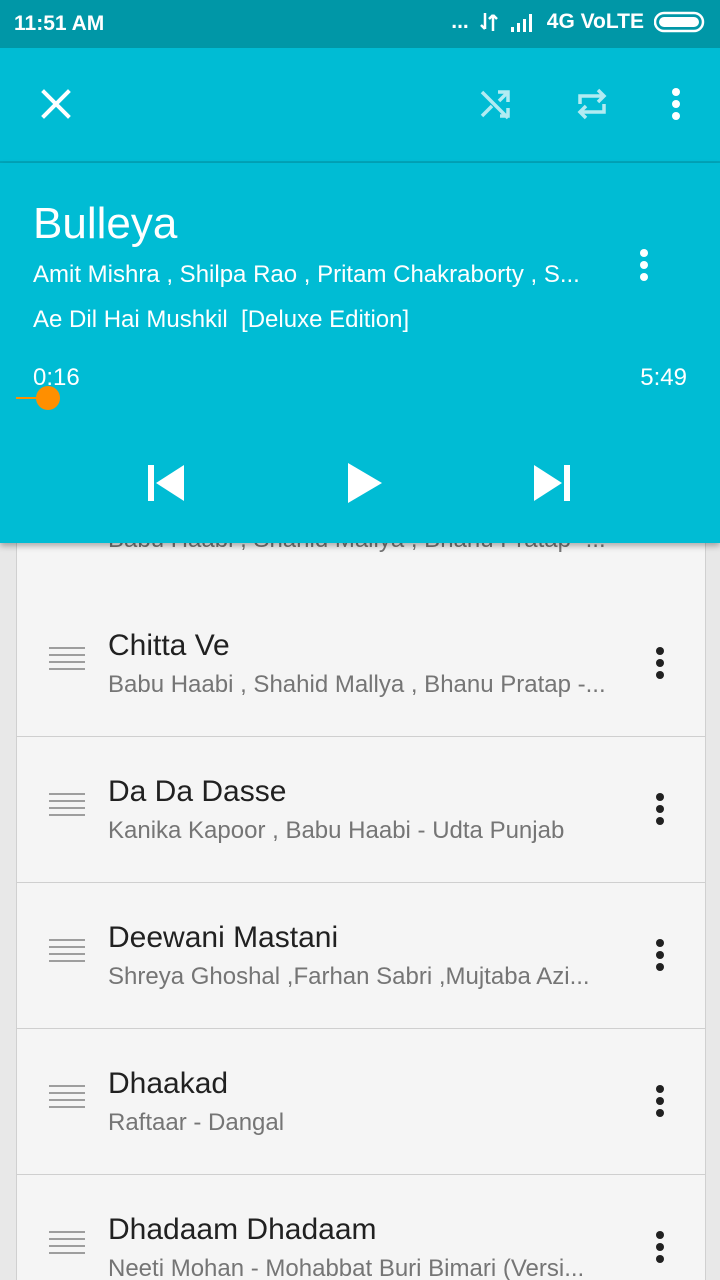 Image resolution: width=720 pixels, height=1280 pixels. I want to click on previous-button, so click(166, 483).